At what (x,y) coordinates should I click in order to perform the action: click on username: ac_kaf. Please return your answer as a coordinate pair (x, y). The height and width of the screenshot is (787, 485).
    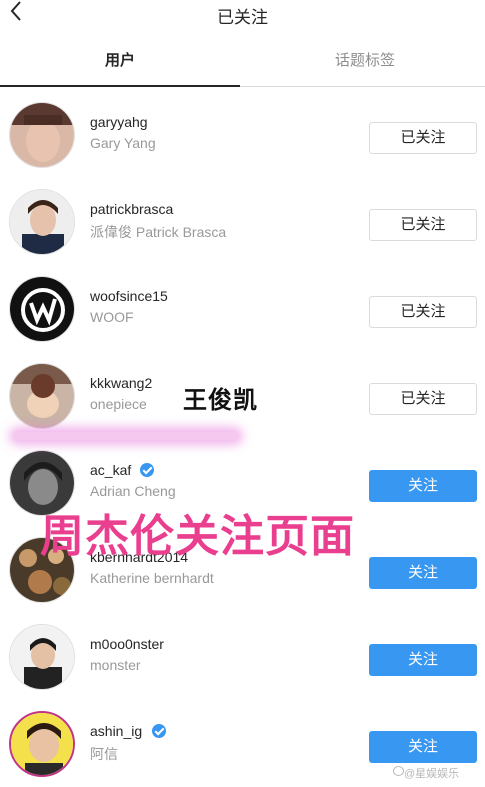
    Looking at the image, I should click on (110, 470).